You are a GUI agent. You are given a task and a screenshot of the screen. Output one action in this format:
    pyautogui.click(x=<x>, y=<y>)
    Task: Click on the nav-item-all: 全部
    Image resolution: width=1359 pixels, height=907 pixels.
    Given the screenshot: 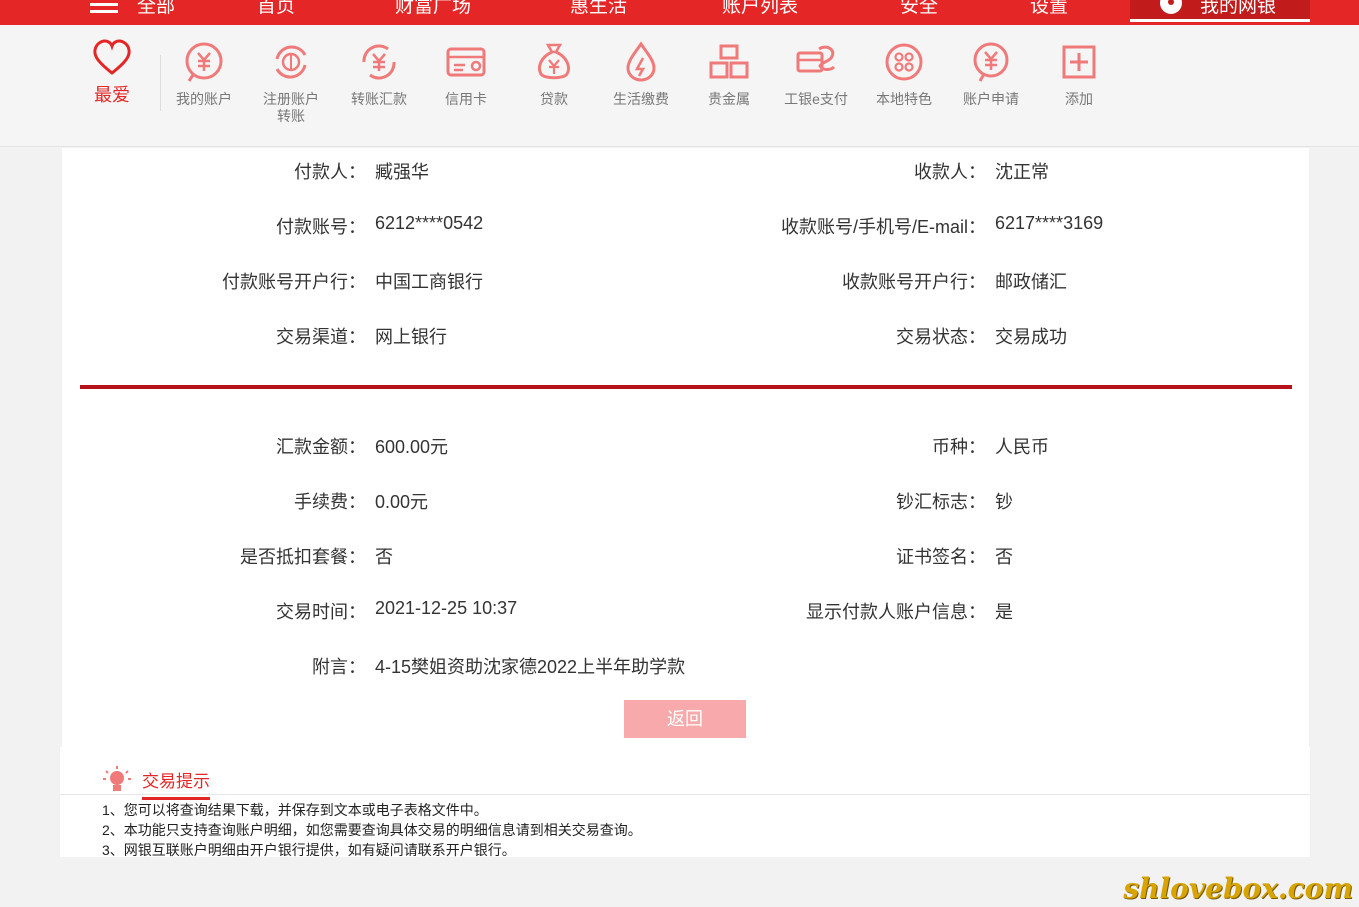 What is the action you would take?
    pyautogui.click(x=156, y=9)
    